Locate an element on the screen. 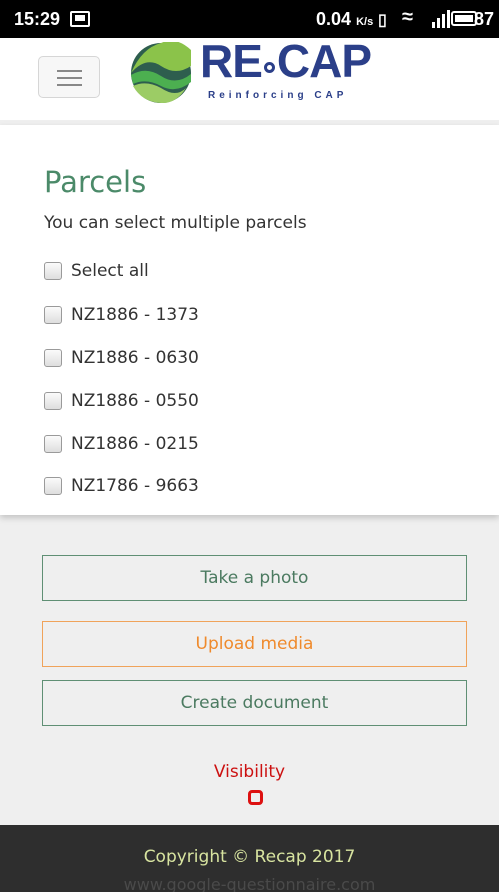 The height and width of the screenshot is (892, 499). select-all-row: Select all is located at coordinates (96, 271).